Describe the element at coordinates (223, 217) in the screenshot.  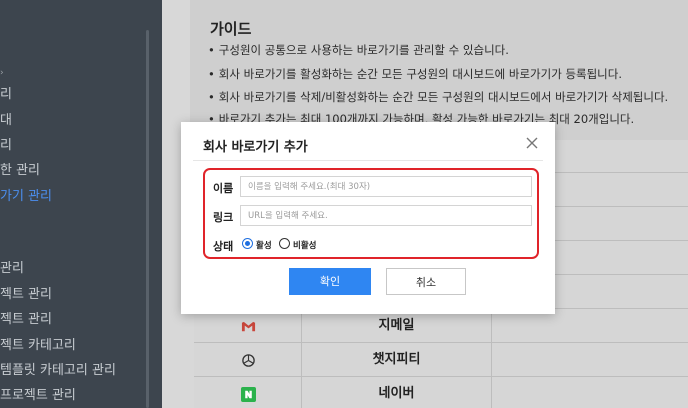
I see `link-label: 링크` at that location.